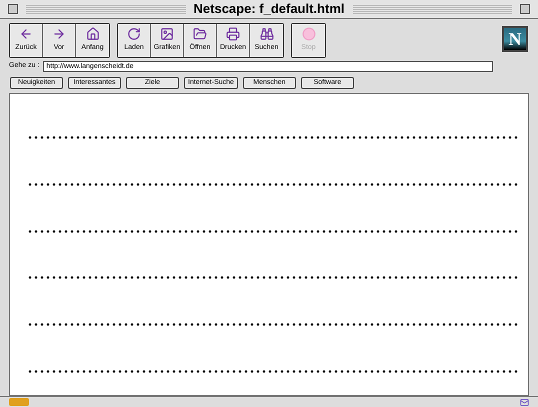 This screenshot has height=407, width=538. What do you see at coordinates (233, 34) in the screenshot?
I see `printer-icon` at bounding box center [233, 34].